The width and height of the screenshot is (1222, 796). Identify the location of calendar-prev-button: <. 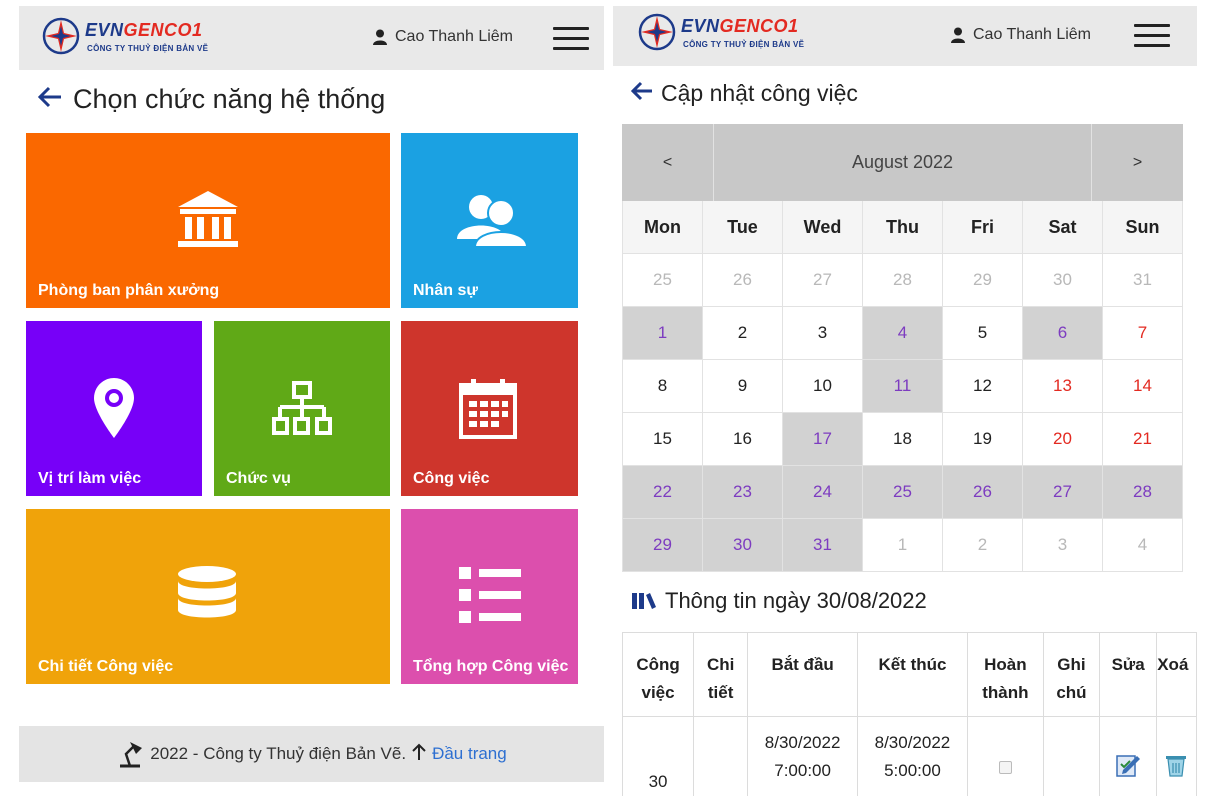
(668, 162).